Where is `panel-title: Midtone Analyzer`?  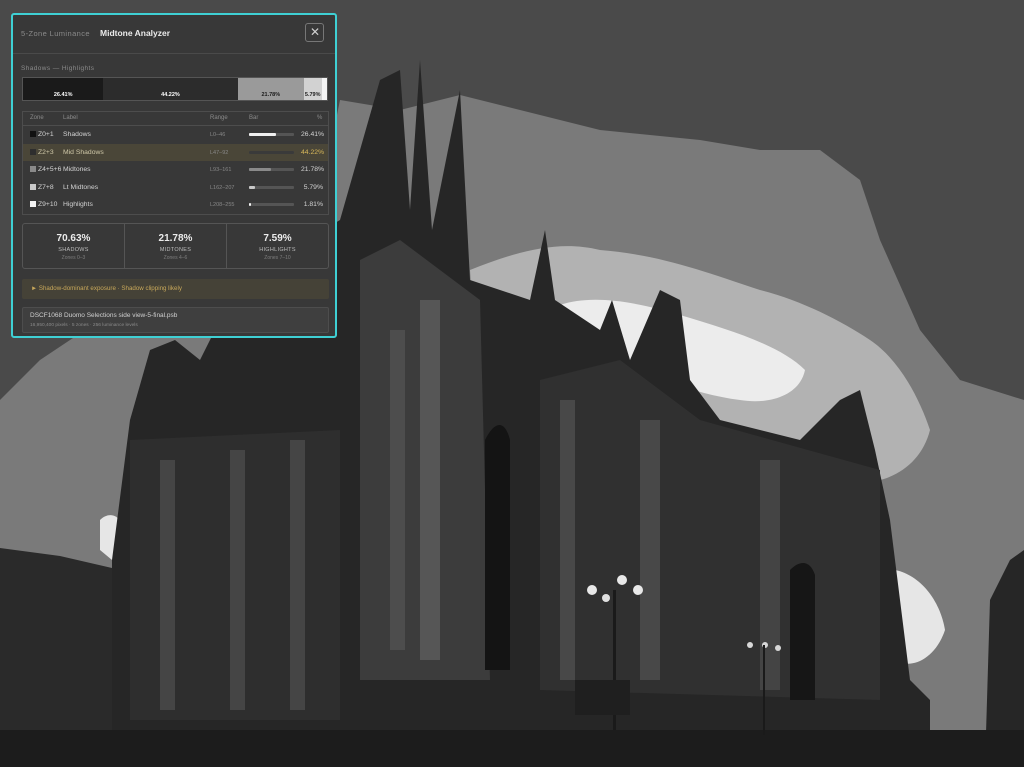
panel-title: Midtone Analyzer is located at coordinates (135, 33).